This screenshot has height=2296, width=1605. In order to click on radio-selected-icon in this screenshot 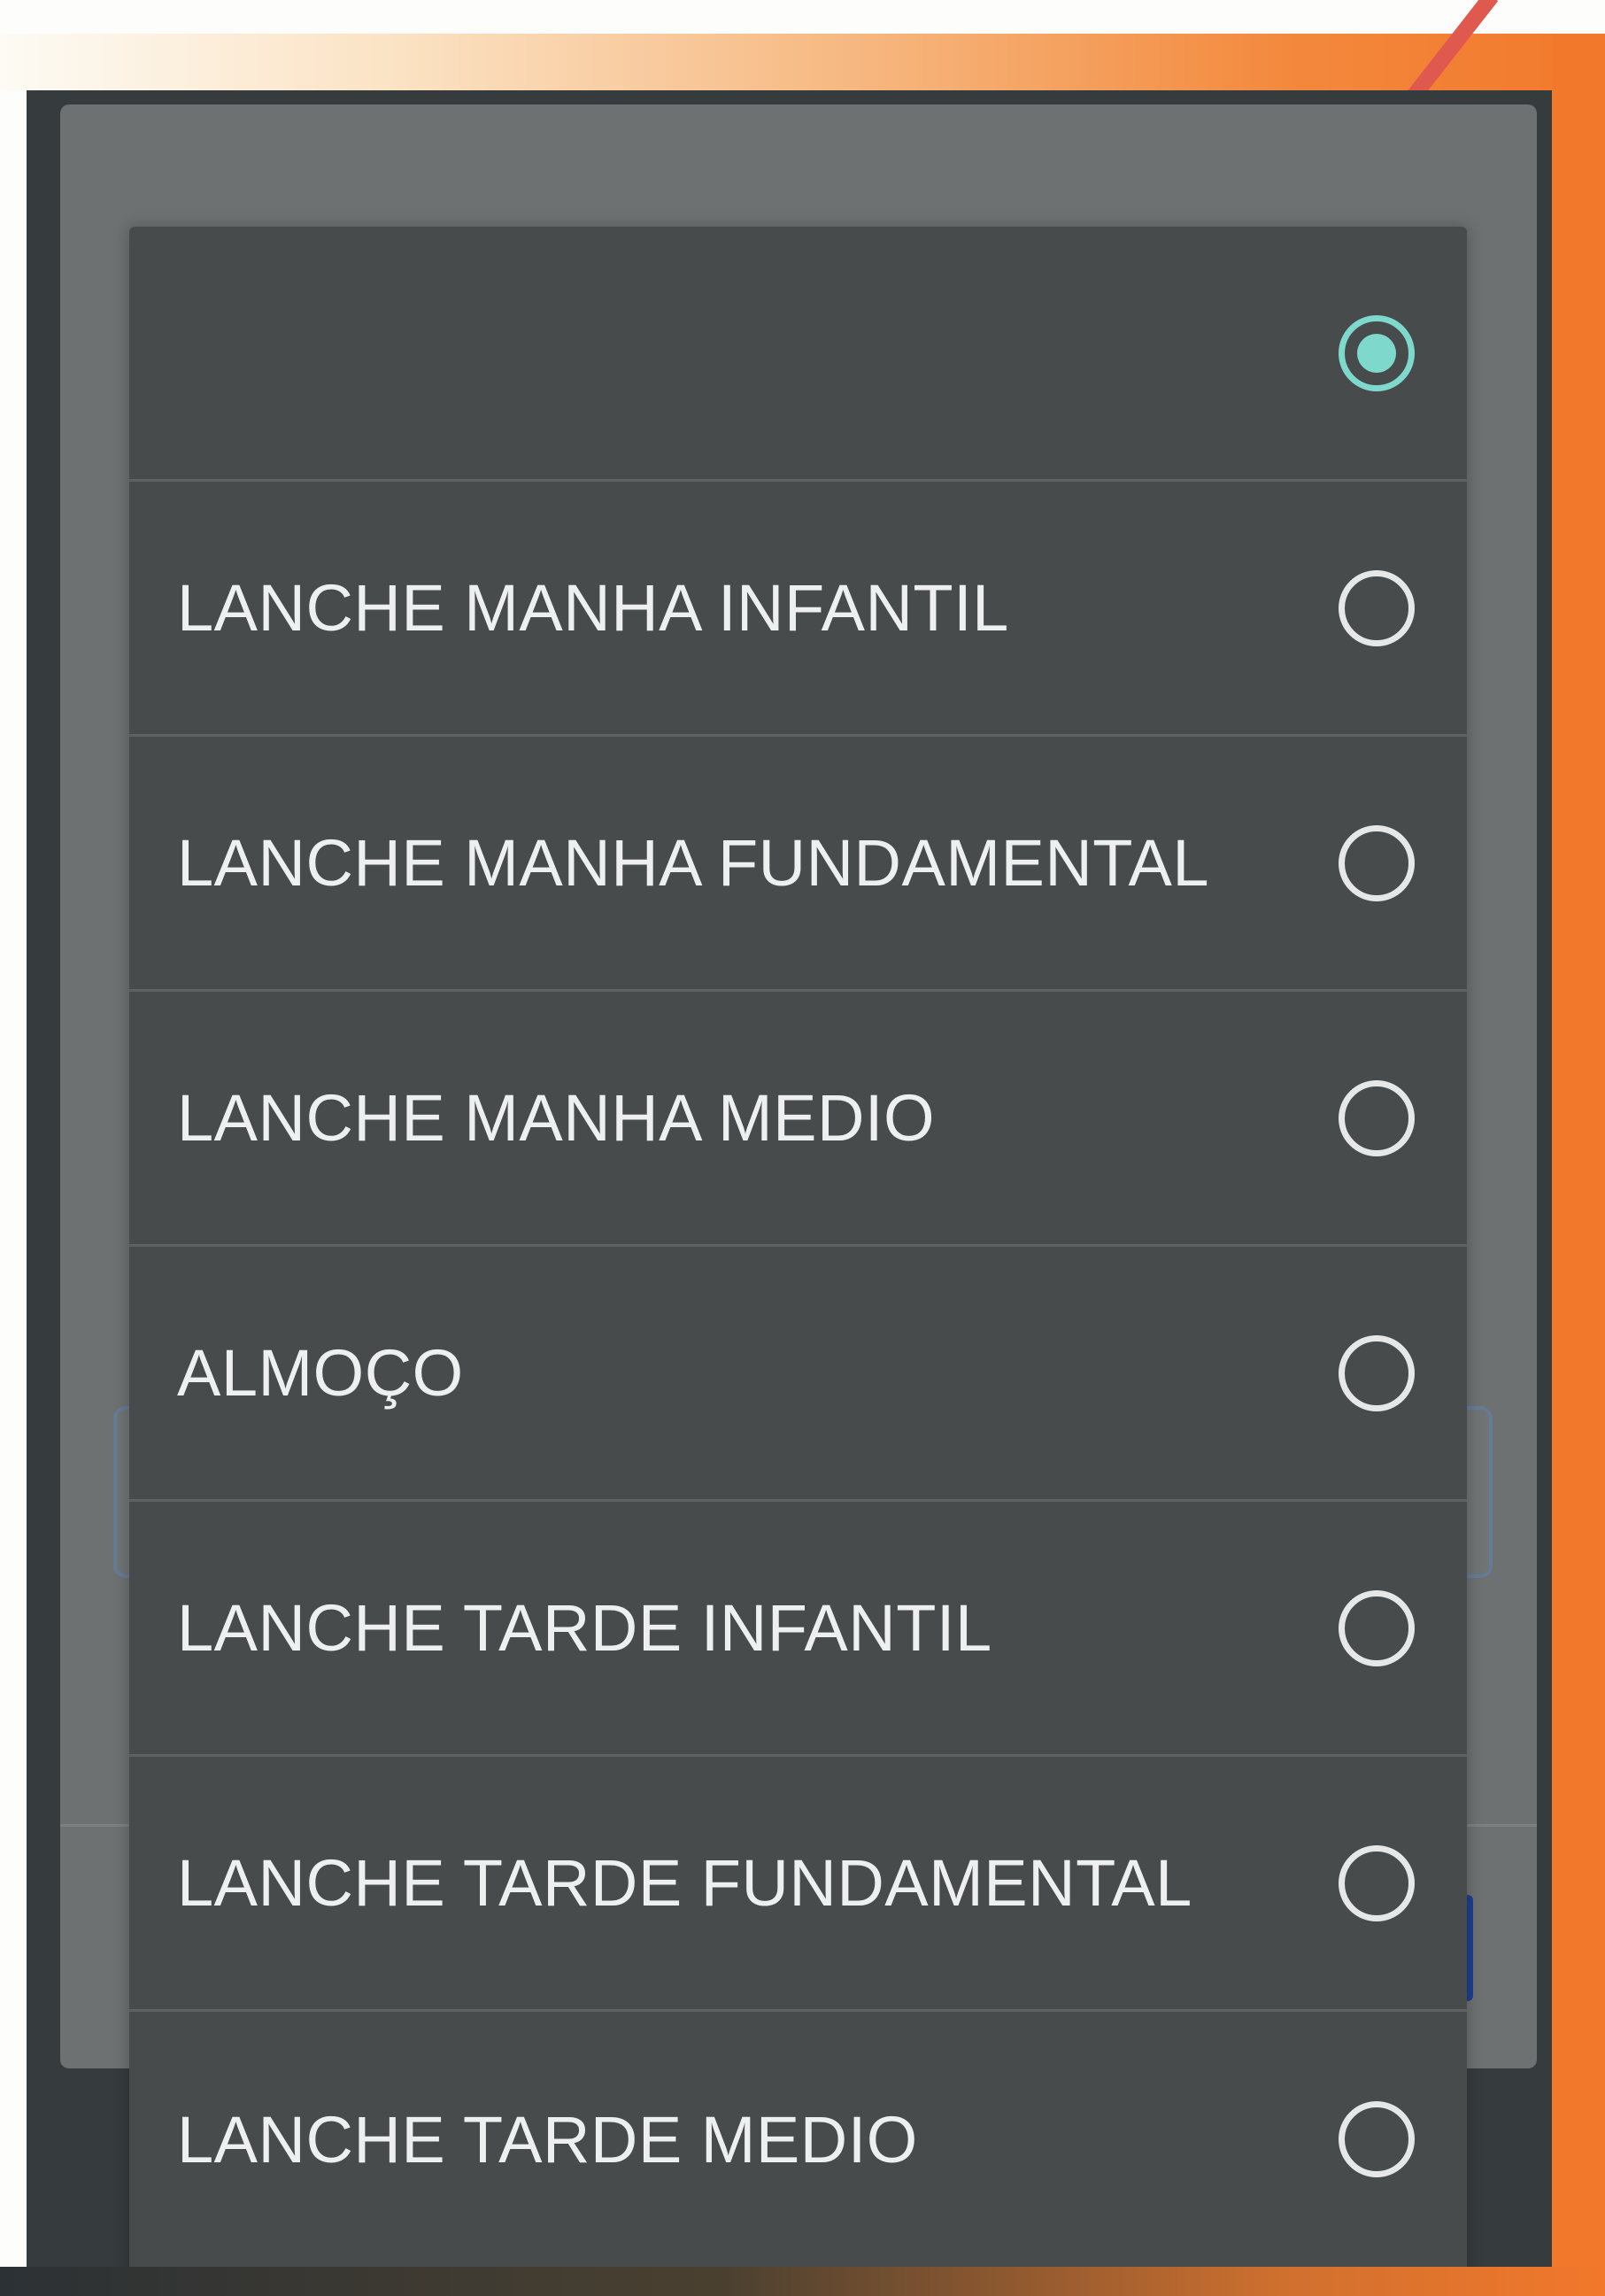, I will do `click(1377, 352)`.